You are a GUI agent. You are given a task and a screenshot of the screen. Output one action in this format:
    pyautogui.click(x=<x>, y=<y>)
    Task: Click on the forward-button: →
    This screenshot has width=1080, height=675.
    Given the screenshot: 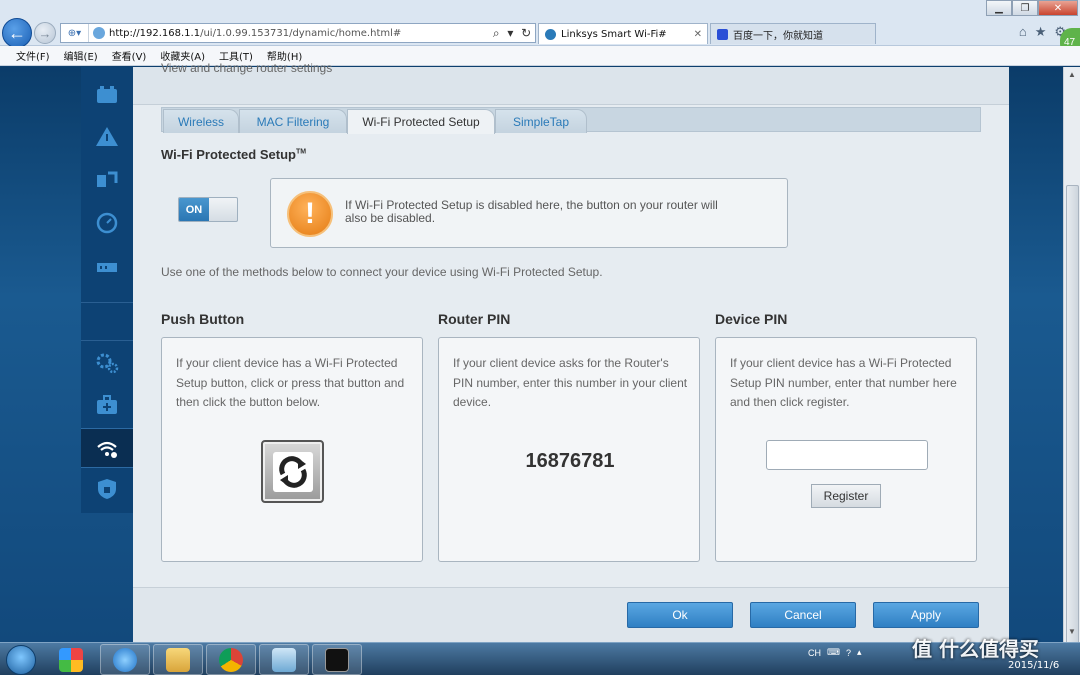 What is the action you would take?
    pyautogui.click(x=45, y=33)
    